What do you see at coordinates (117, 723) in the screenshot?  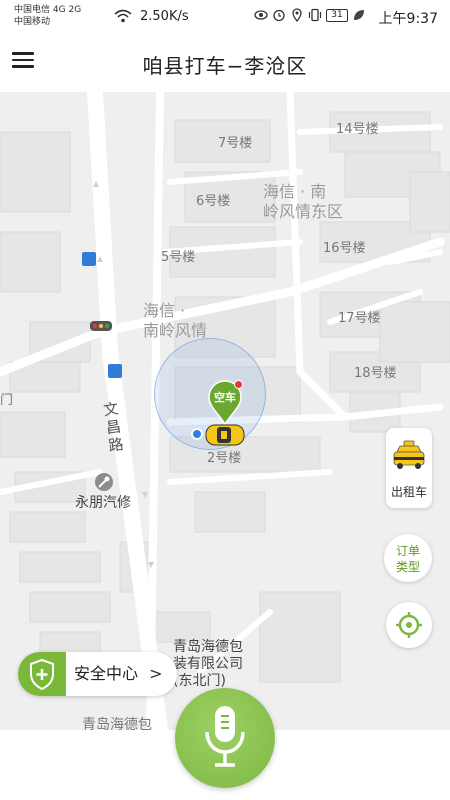 I see `poi-name: 青岛海德包` at bounding box center [117, 723].